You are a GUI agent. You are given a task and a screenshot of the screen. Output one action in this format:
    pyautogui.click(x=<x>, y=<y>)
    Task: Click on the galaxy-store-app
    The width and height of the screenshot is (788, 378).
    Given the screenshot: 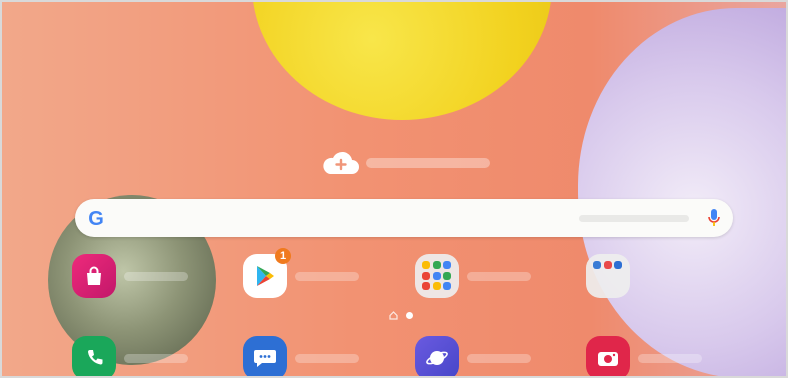 What is the action you would take?
    pyautogui.click(x=94, y=276)
    